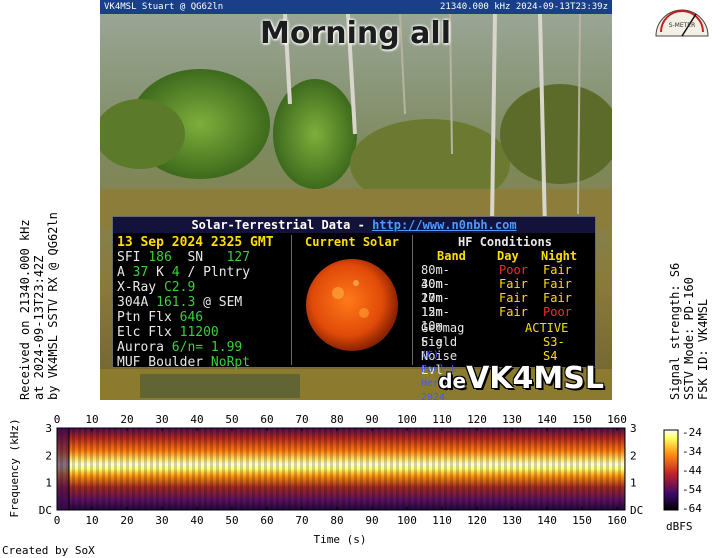 The width and height of the screenshot is (712, 558). Describe the element at coordinates (355, 33) in the screenshot. I see `greeting-text: Morning all` at that location.